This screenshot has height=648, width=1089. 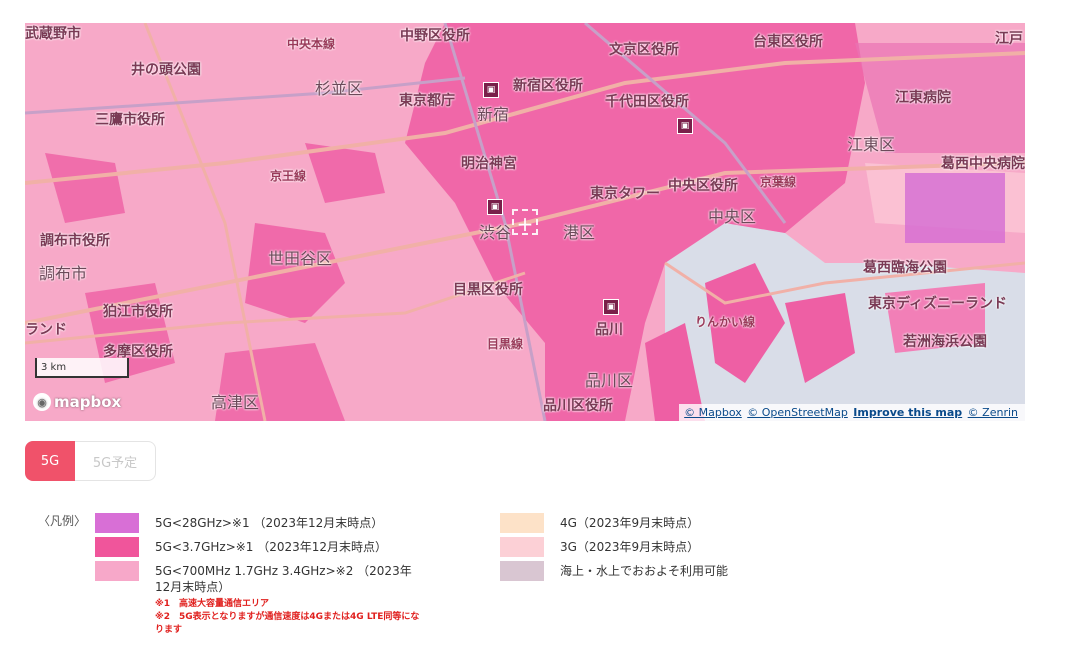 I want to click on map-label: 杉並区, so click(x=339, y=88).